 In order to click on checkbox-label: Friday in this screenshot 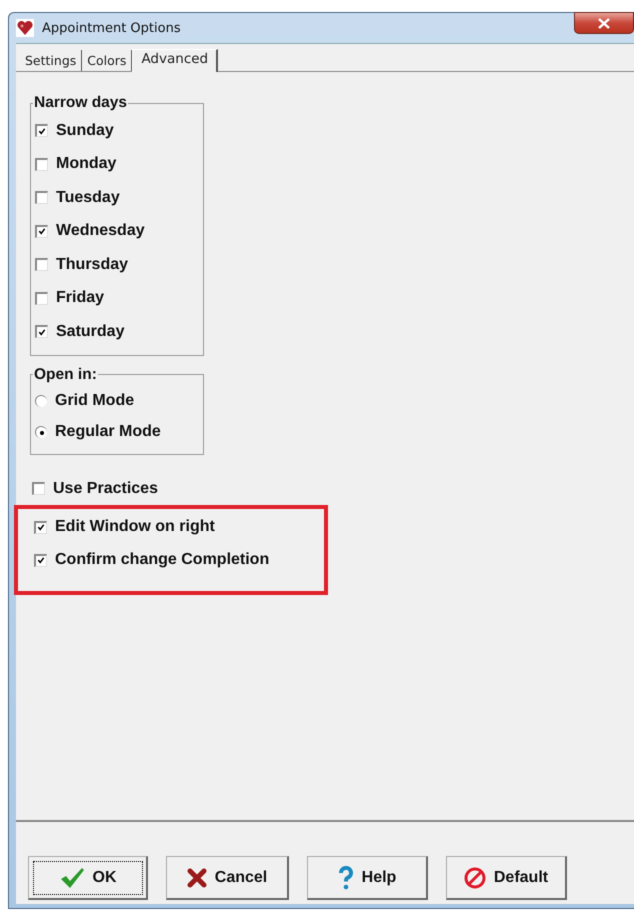, I will do `click(80, 298)`.